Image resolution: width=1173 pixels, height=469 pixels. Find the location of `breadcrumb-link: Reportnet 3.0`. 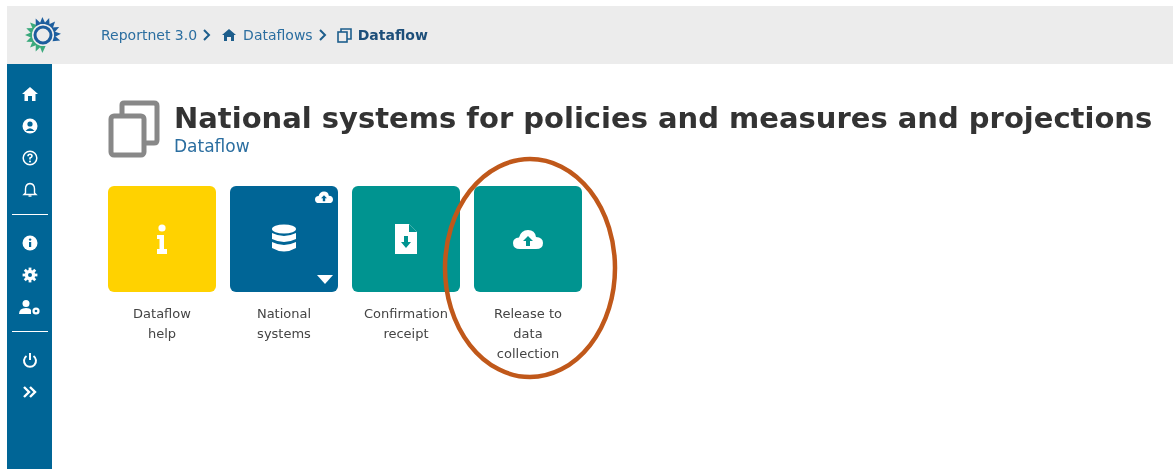

breadcrumb-link: Reportnet 3.0 is located at coordinates (149, 35).